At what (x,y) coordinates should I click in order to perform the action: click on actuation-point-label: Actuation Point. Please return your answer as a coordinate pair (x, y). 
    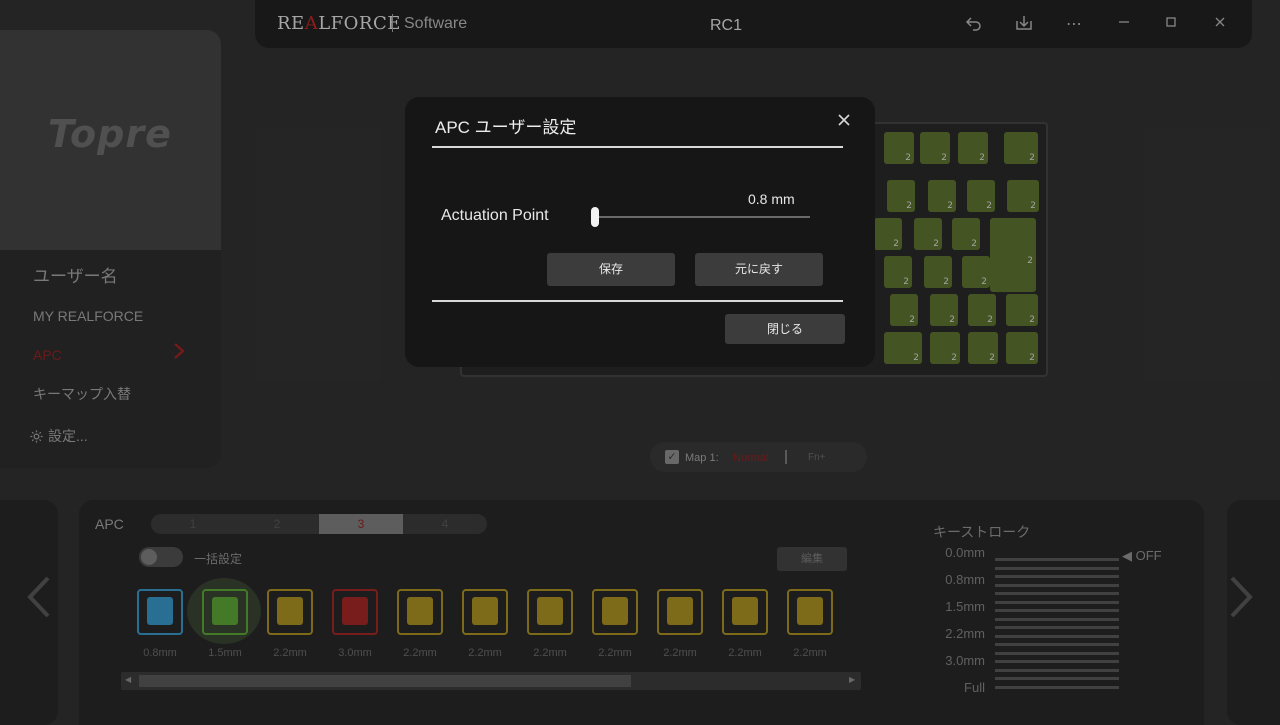
    Looking at the image, I should click on (495, 215).